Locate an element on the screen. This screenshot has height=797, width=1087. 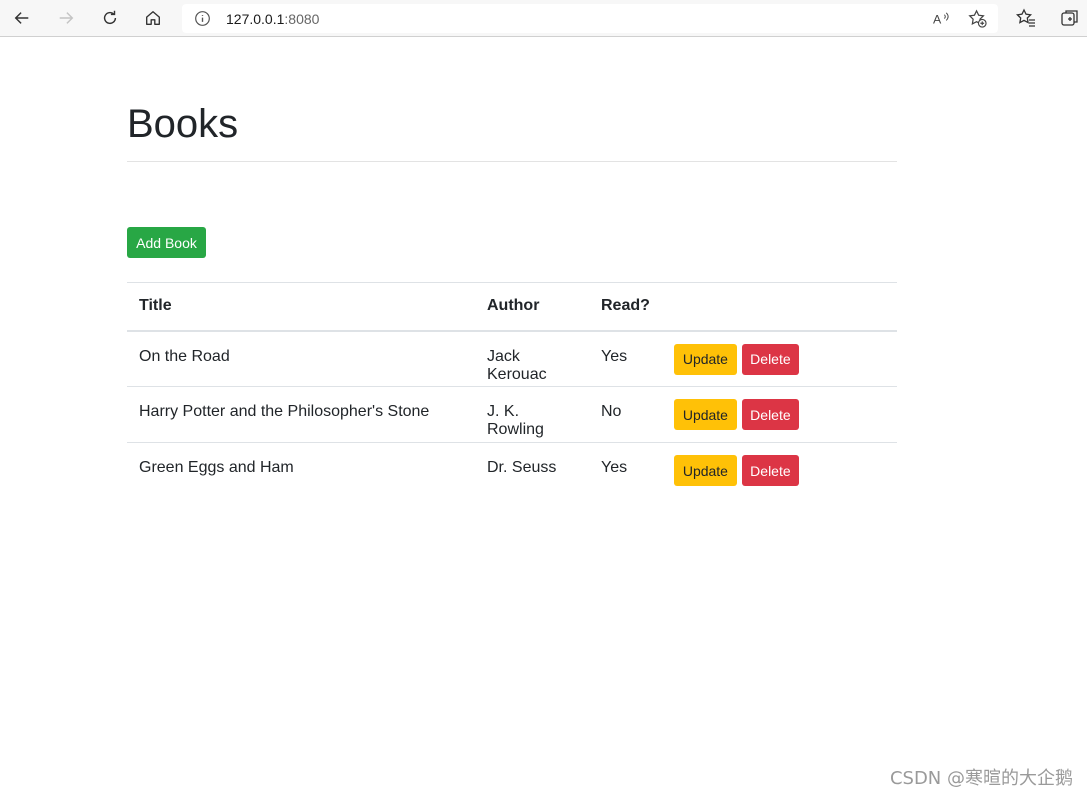
book-read-status: No is located at coordinates (611, 411).